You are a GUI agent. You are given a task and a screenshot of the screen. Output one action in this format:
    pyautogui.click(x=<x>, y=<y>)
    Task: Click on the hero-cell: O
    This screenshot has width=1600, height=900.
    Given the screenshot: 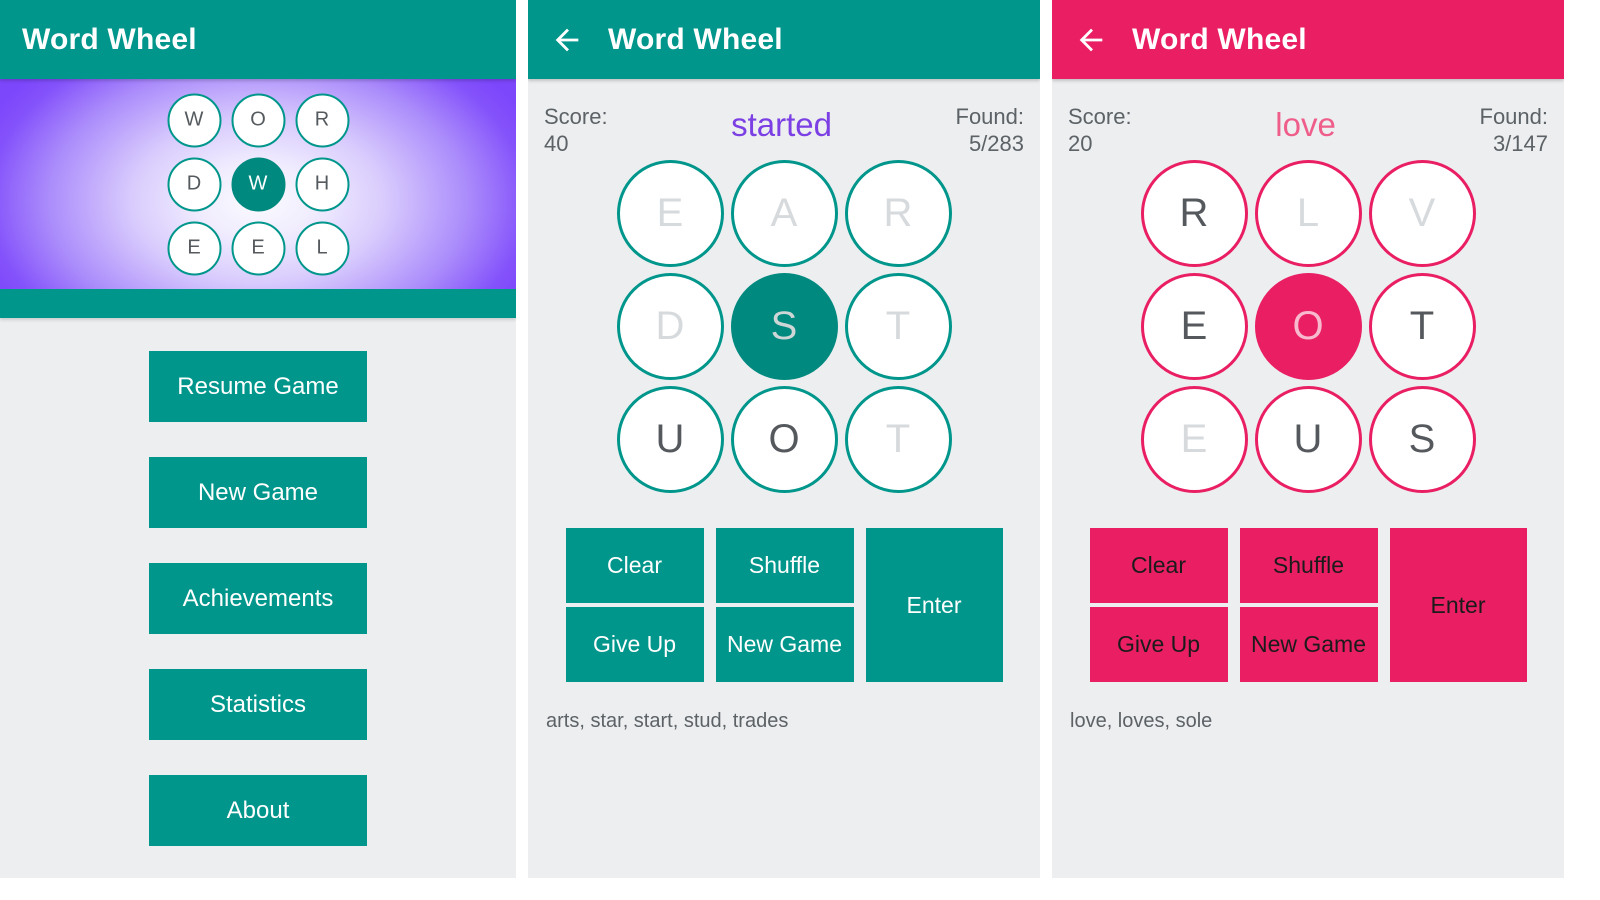 What is the action you would take?
    pyautogui.click(x=258, y=120)
    